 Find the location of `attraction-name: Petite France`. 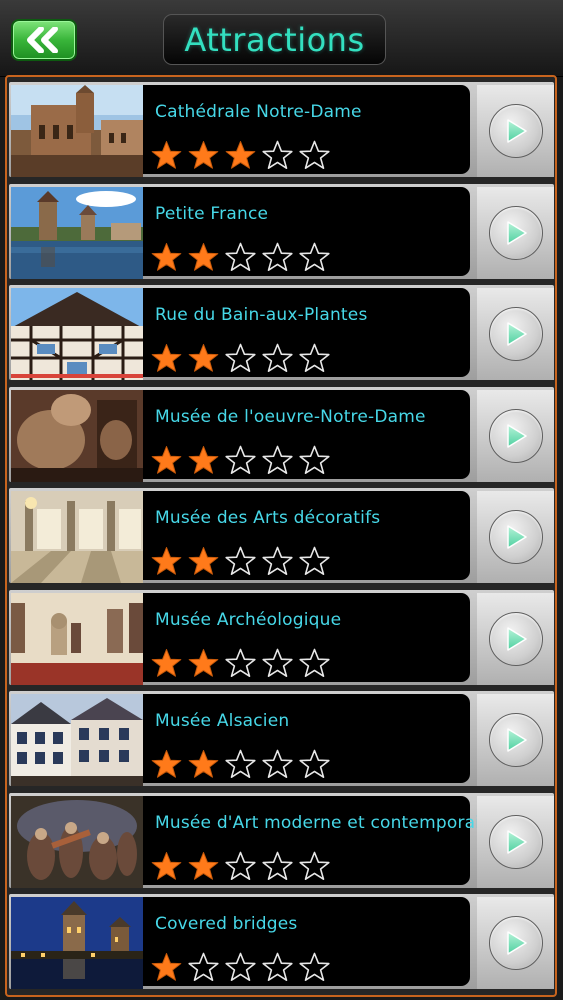

attraction-name: Petite France is located at coordinates (212, 213).